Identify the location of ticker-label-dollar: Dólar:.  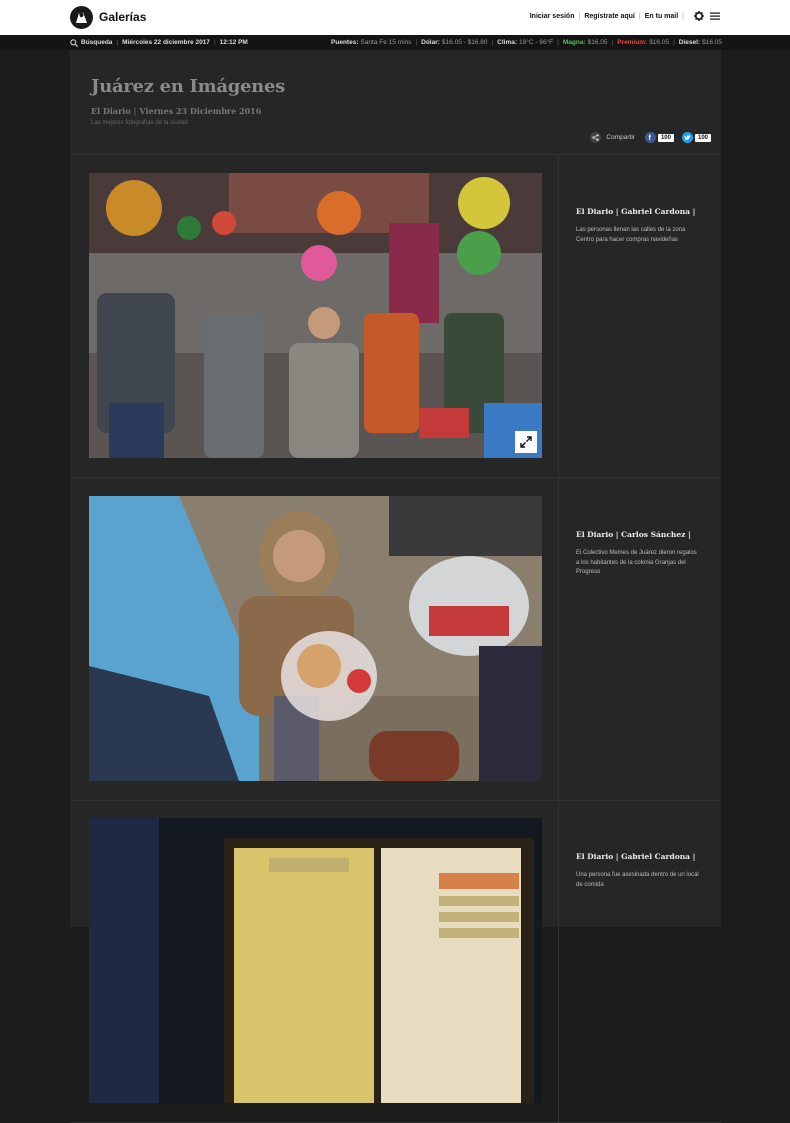
(430, 42).